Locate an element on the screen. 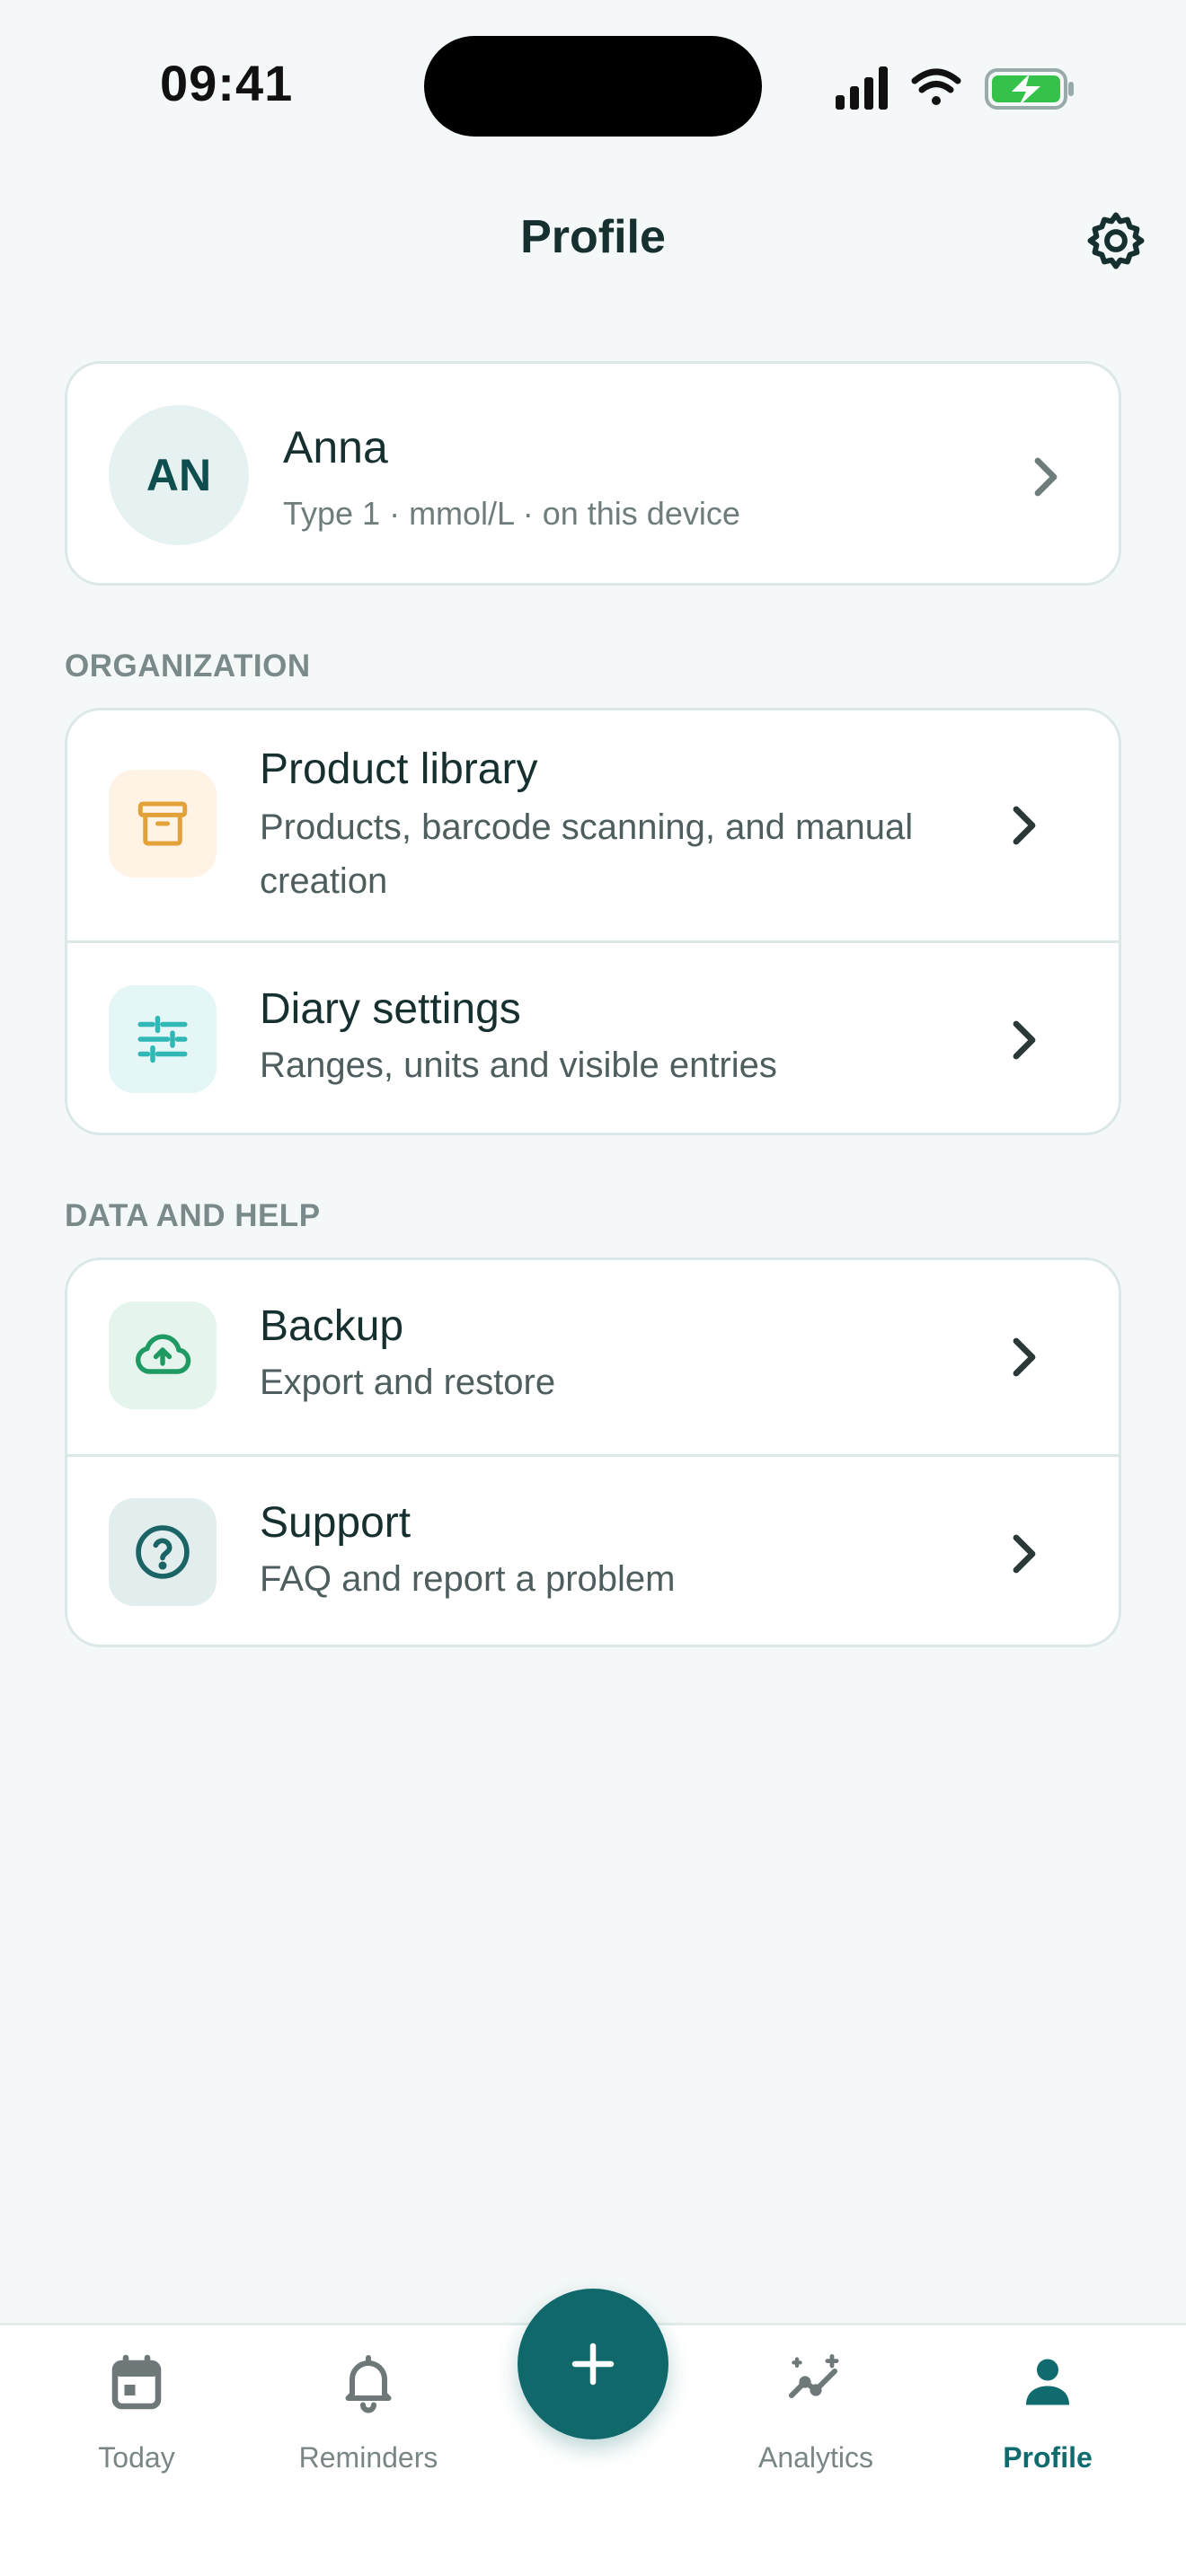  archive-box-icon is located at coordinates (162, 823).